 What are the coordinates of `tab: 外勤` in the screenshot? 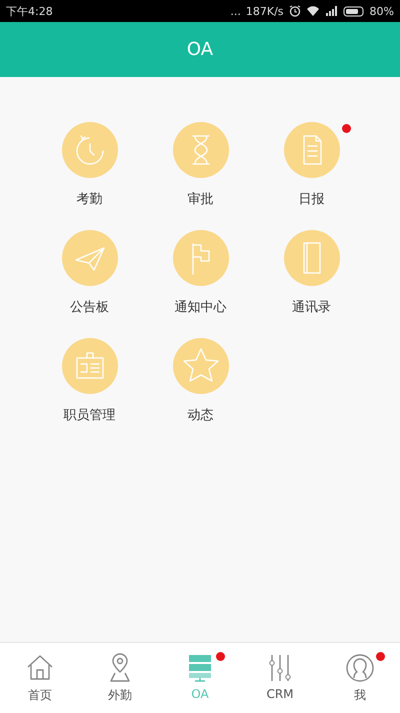 It's located at (120, 678).